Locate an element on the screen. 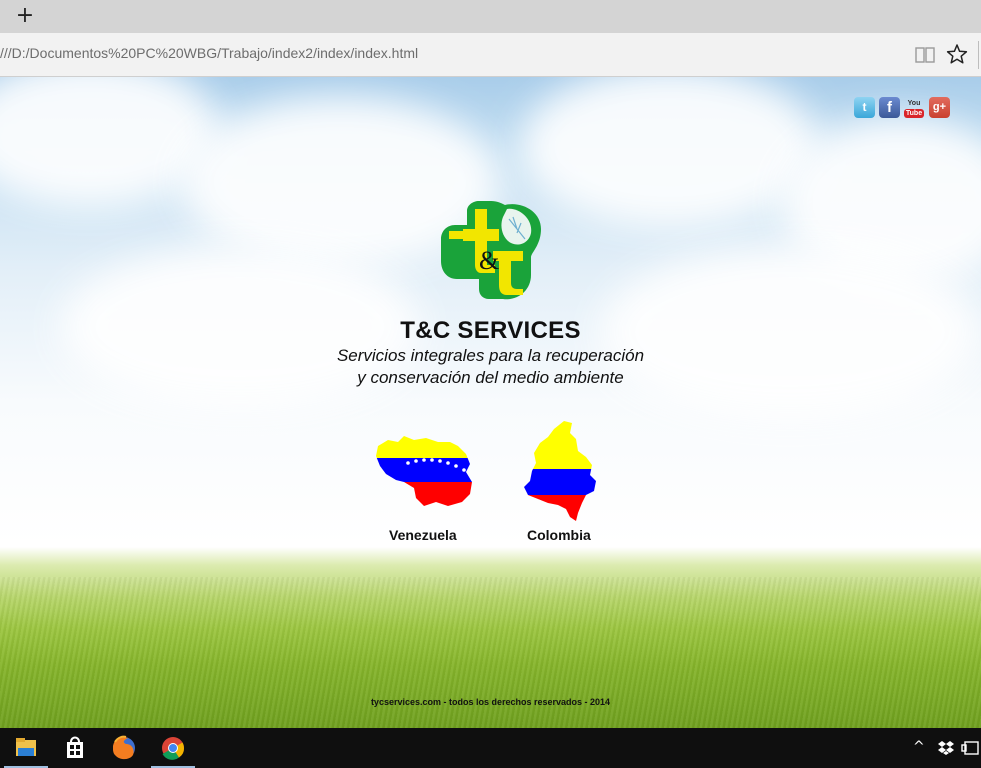 The height and width of the screenshot is (768, 981). youtube-icon-top: You is located at coordinates (914, 103).